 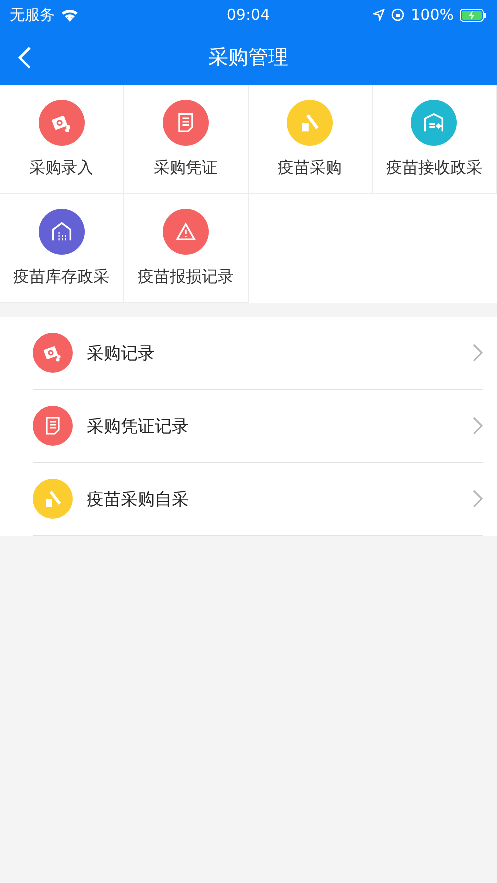 What do you see at coordinates (62, 277) in the screenshot?
I see `tile-label: 疫苗库存政采` at bounding box center [62, 277].